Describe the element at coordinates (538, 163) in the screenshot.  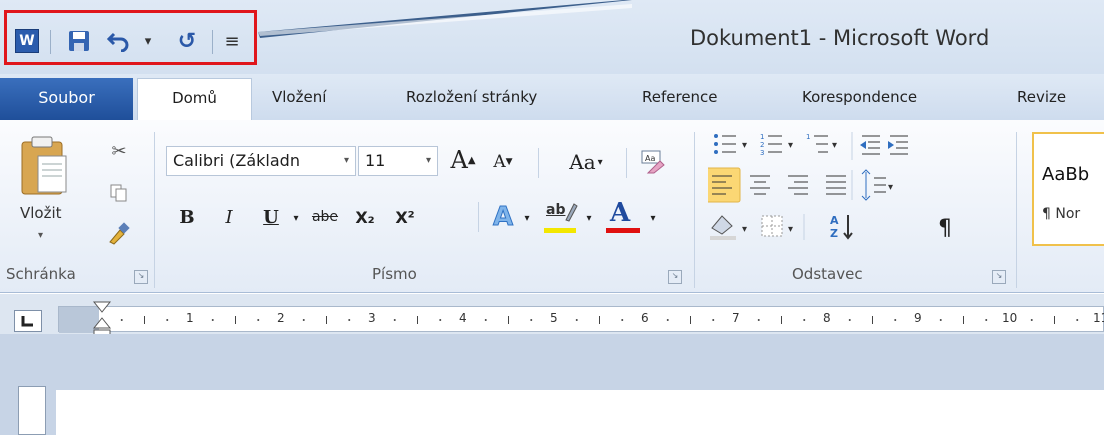
I see `font-divider` at that location.